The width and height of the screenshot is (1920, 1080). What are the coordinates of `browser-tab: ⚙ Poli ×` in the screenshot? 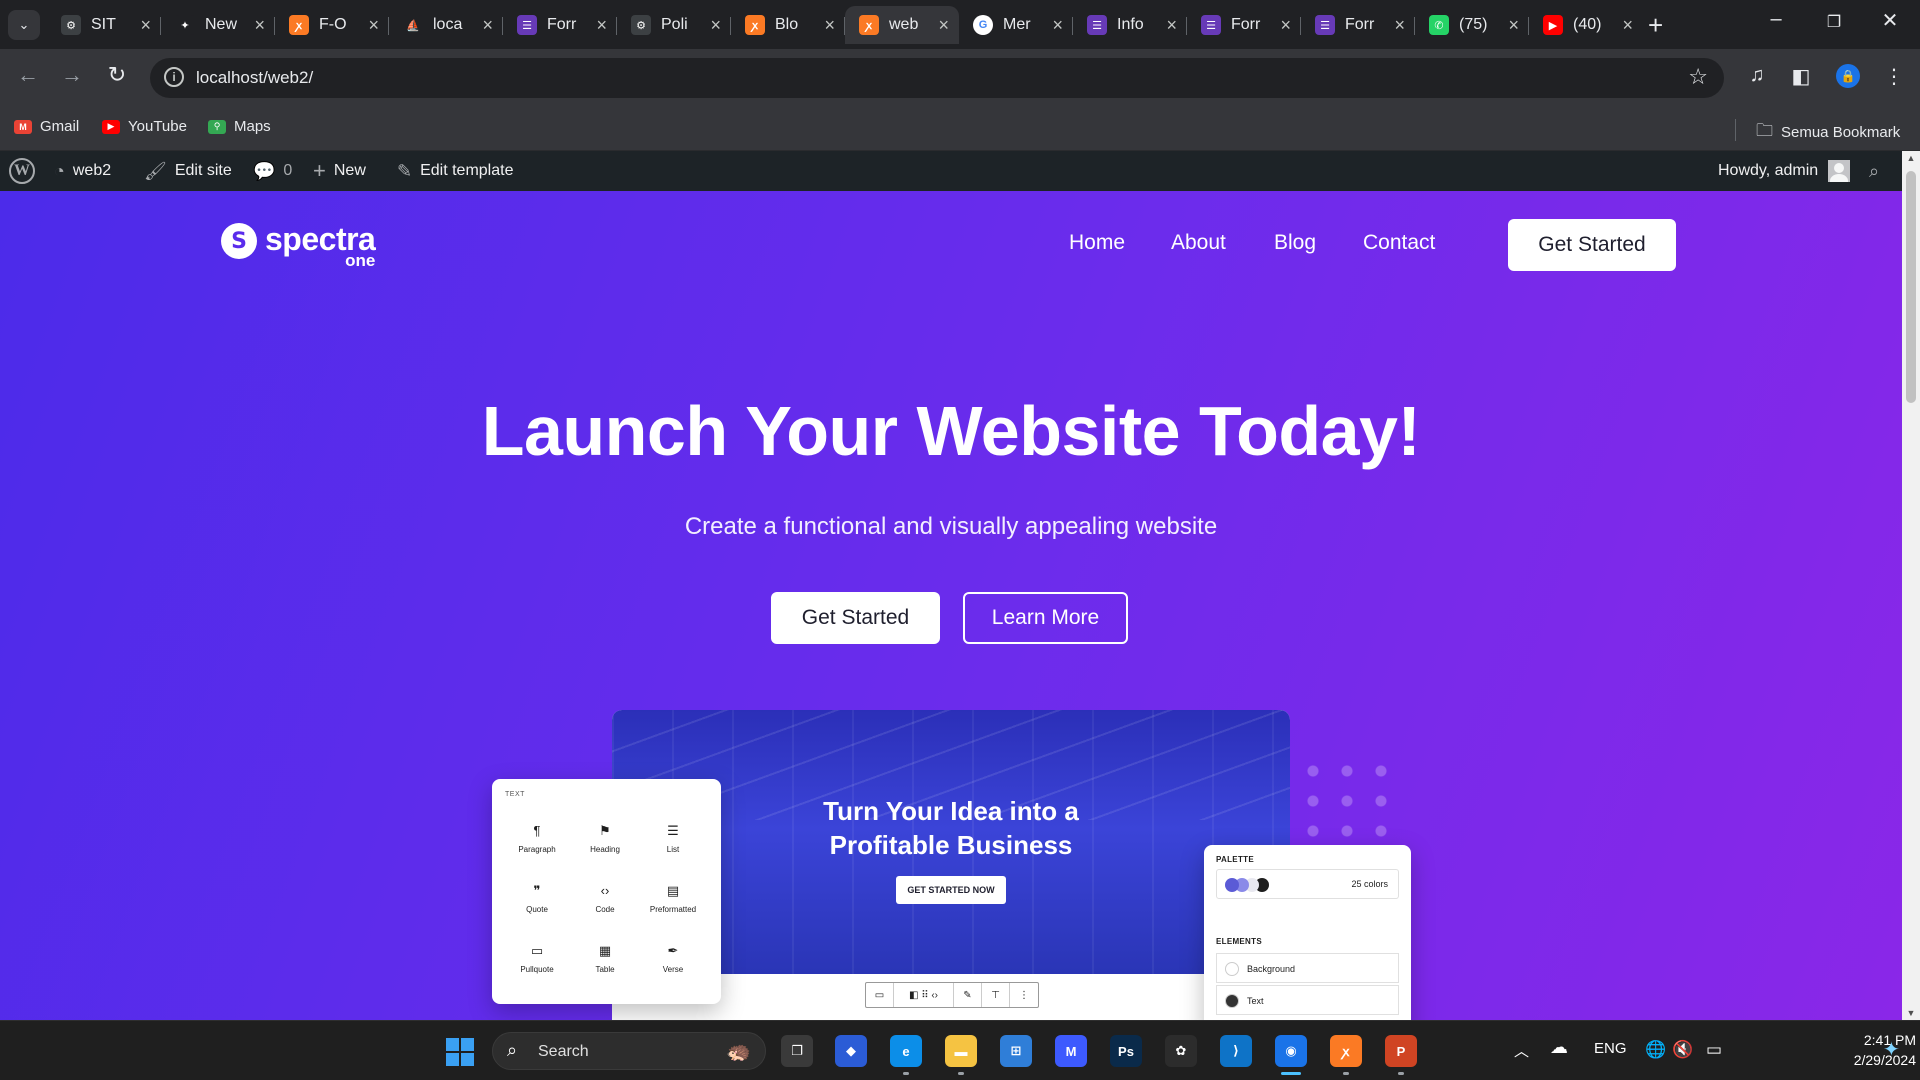 It's located at (674, 25).